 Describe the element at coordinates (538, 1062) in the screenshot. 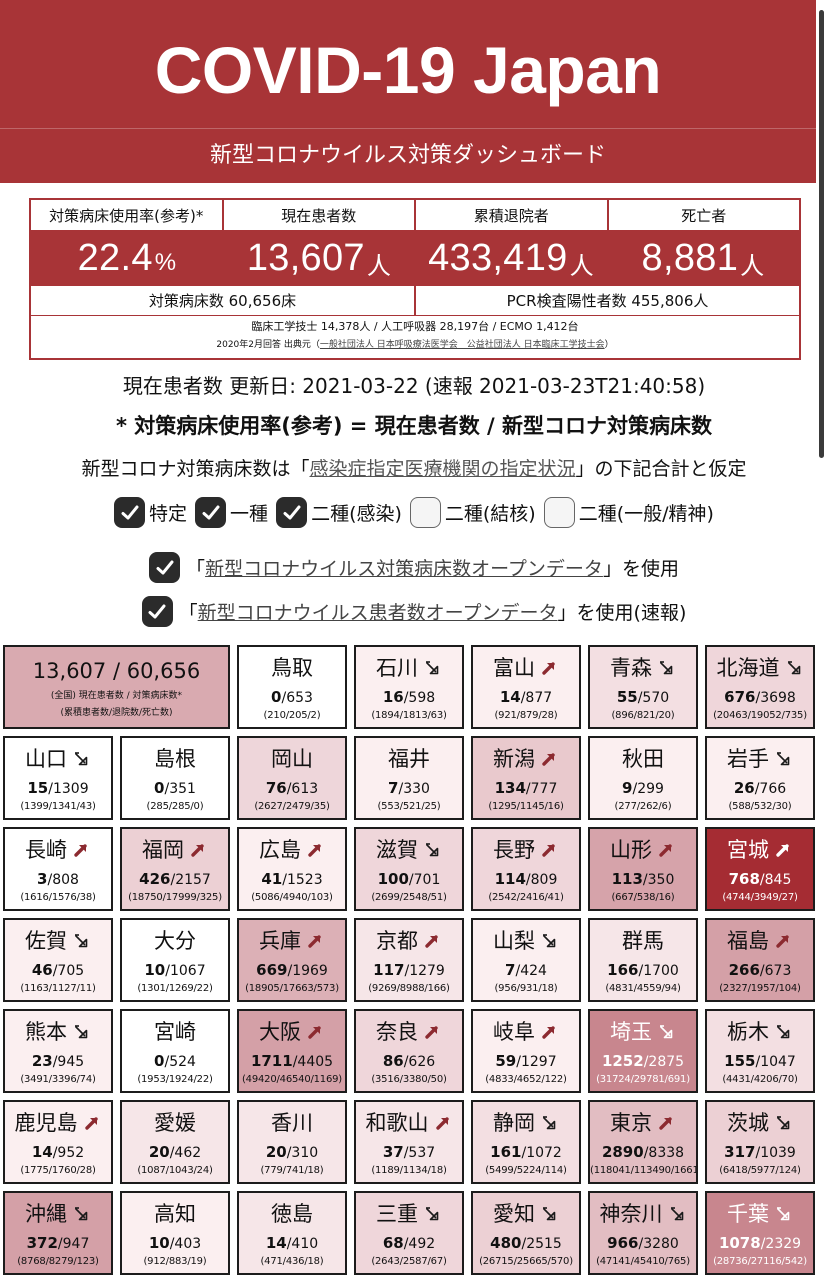

I see `bed-count: 1297` at that location.